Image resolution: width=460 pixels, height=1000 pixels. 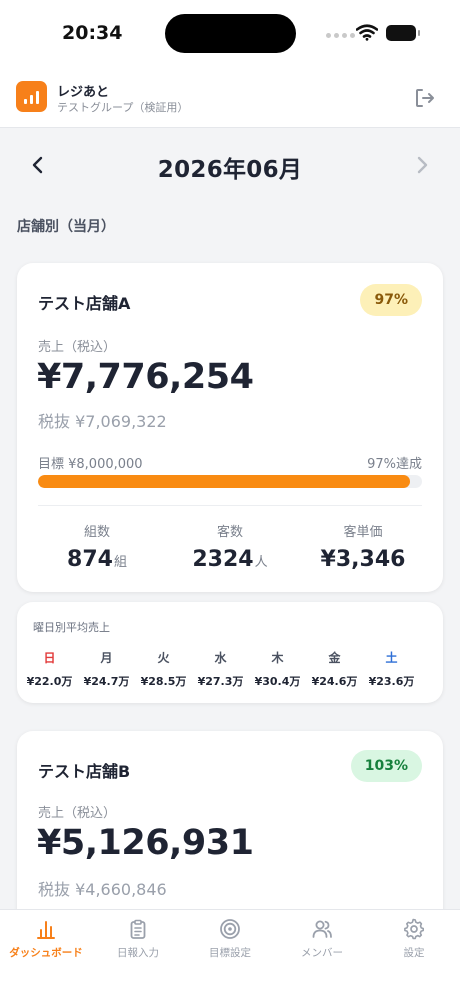 I want to click on tab-label: 日報入力, so click(x=138, y=953).